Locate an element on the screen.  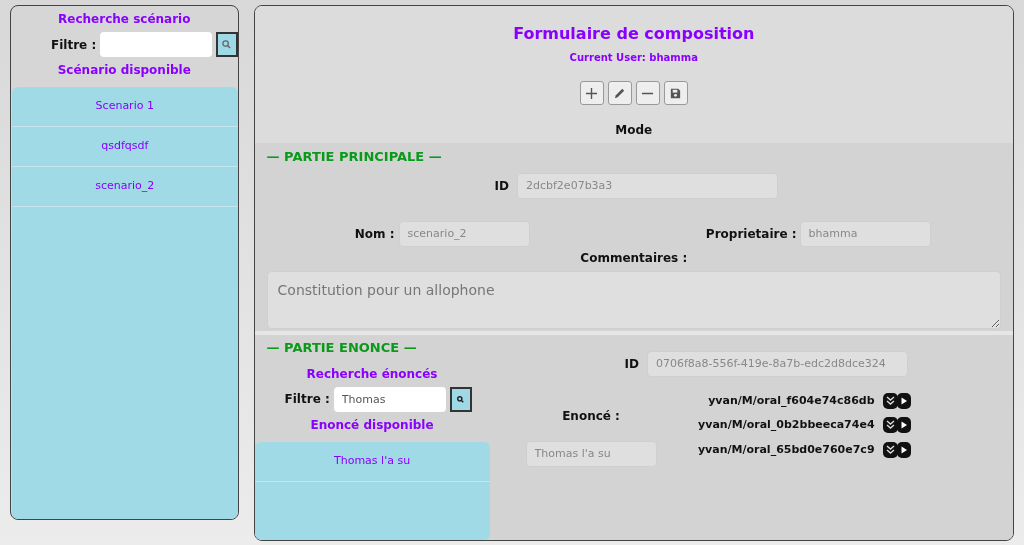
audio-file-name: yvan/M/oral_65bd0e760e7c9 is located at coordinates (785, 449).